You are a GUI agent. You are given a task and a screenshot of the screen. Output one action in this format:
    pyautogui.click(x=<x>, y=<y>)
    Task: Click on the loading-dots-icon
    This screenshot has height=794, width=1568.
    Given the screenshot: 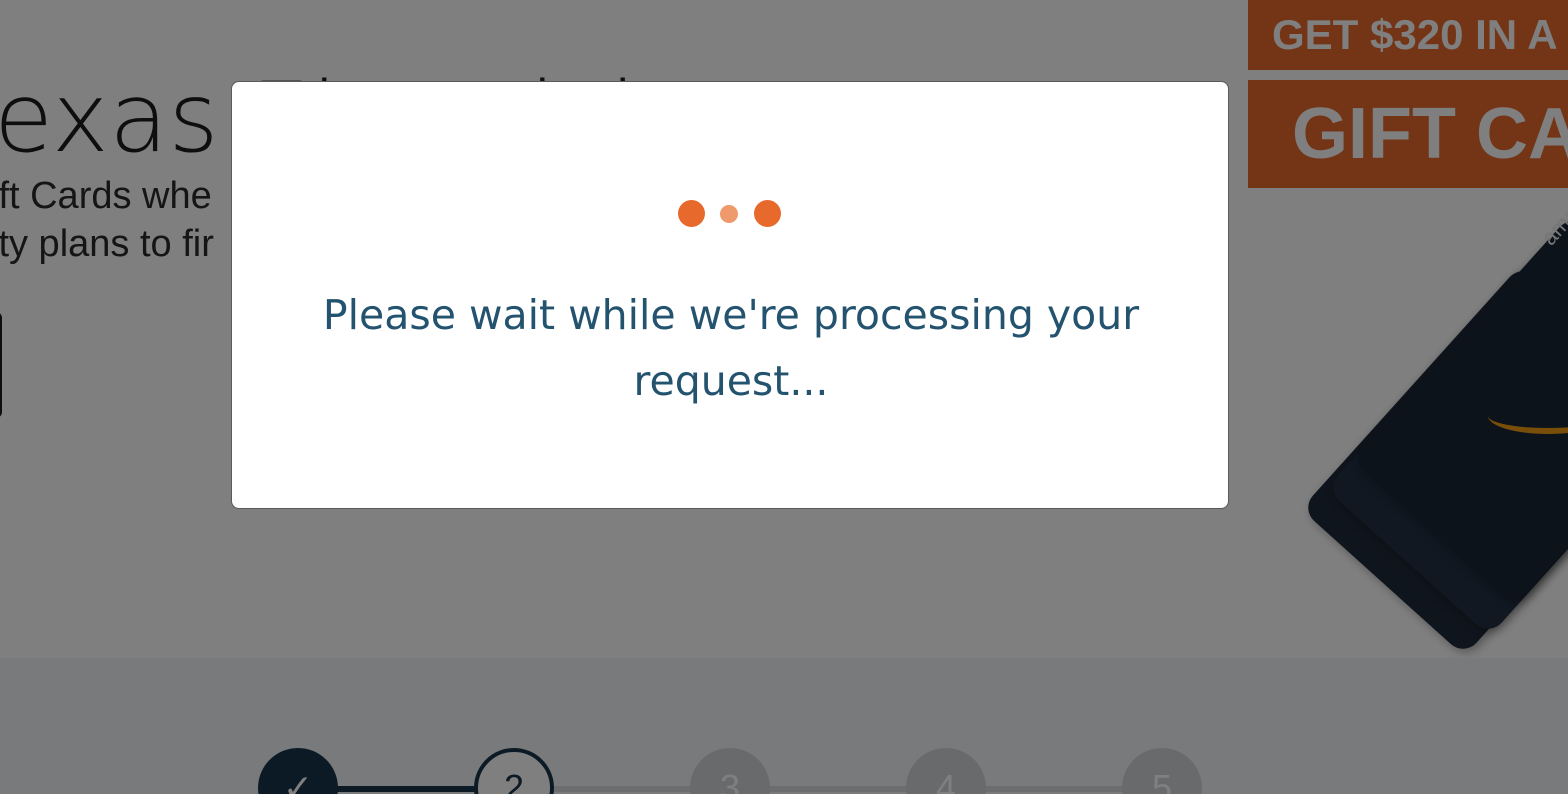 What is the action you would take?
    pyautogui.click(x=731, y=215)
    